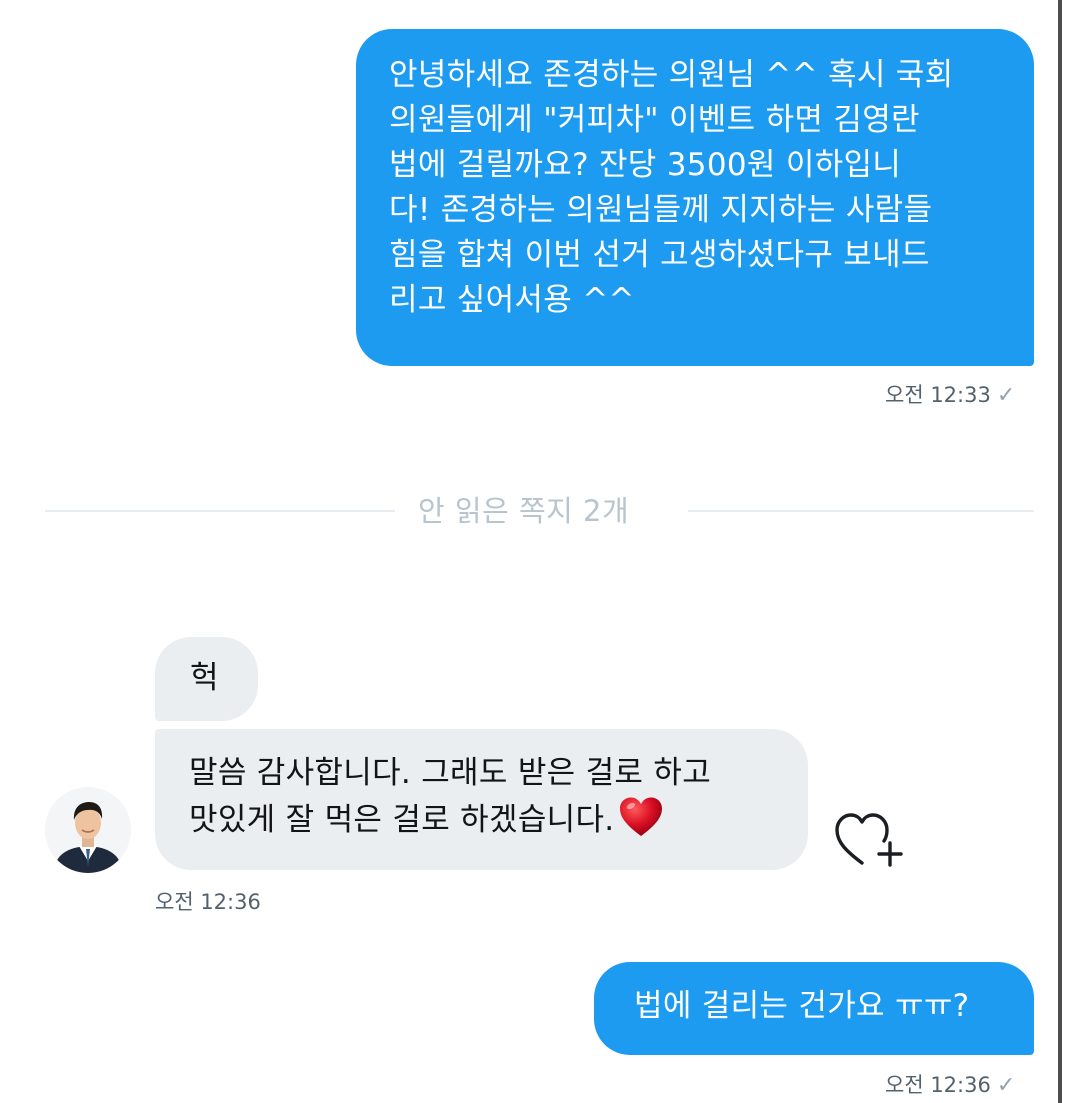 The height and width of the screenshot is (1103, 1080). Describe the element at coordinates (1060, 551) in the screenshot. I see `scrollbar-edge` at that location.